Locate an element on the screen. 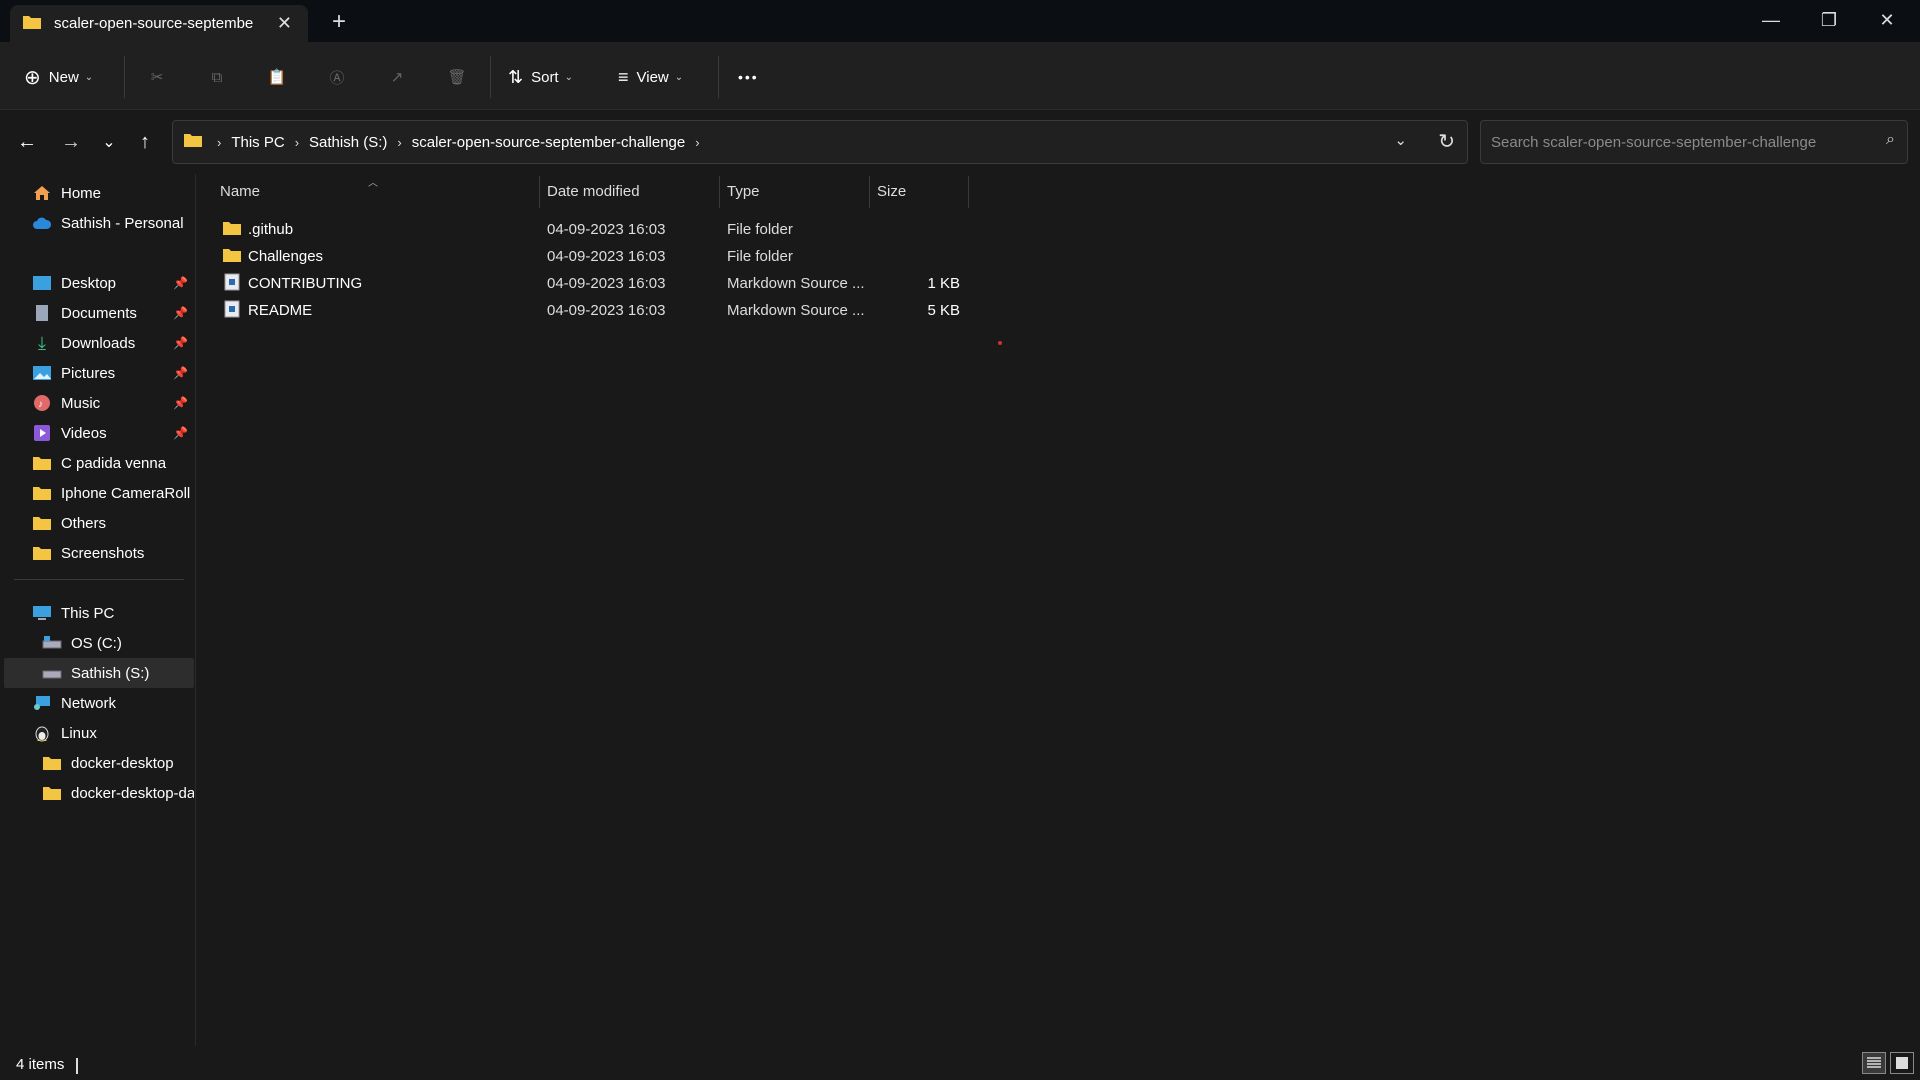  address-dropdown-icon: ⌄ is located at coordinates (1400, 140).